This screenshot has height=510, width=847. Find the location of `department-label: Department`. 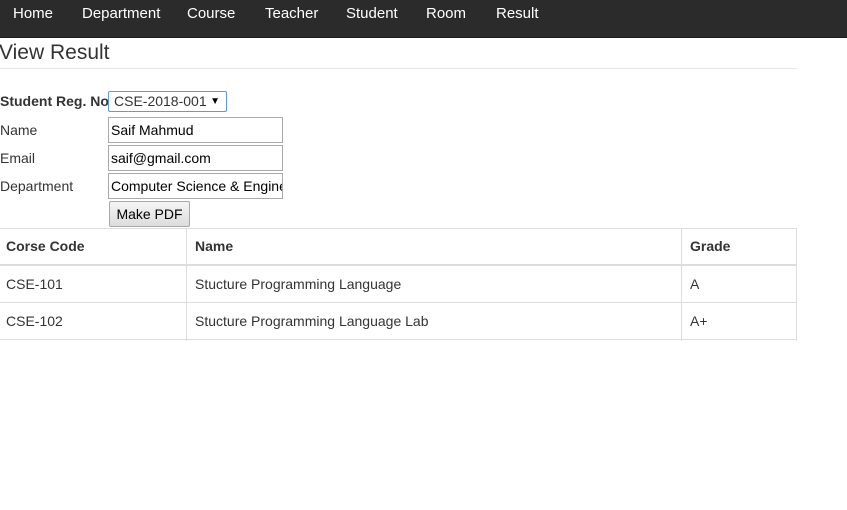

department-label: Department is located at coordinates (37, 186).